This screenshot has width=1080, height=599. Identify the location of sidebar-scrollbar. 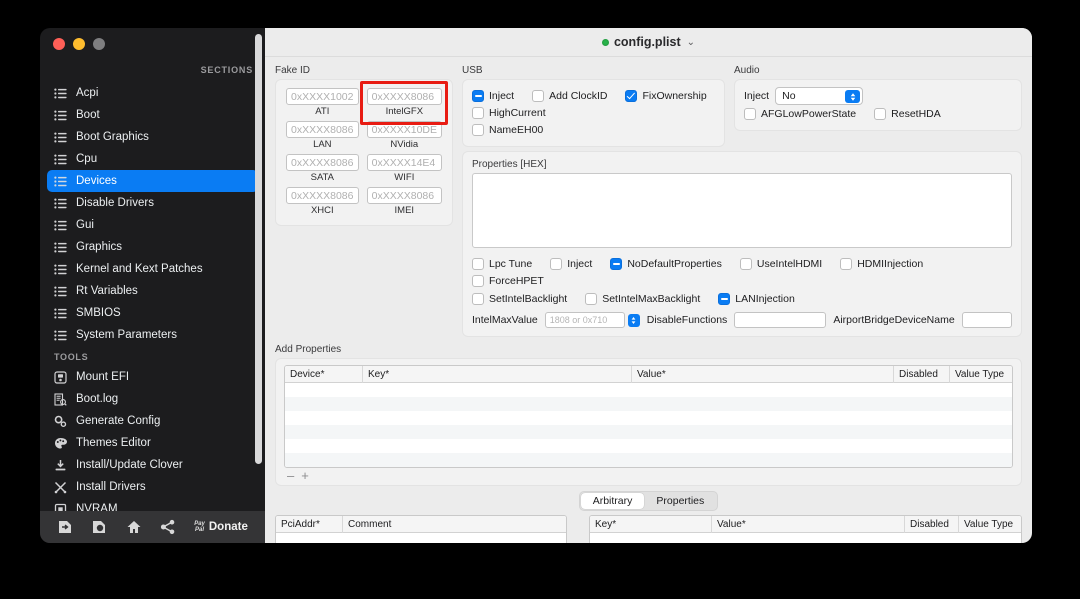
(258, 249).